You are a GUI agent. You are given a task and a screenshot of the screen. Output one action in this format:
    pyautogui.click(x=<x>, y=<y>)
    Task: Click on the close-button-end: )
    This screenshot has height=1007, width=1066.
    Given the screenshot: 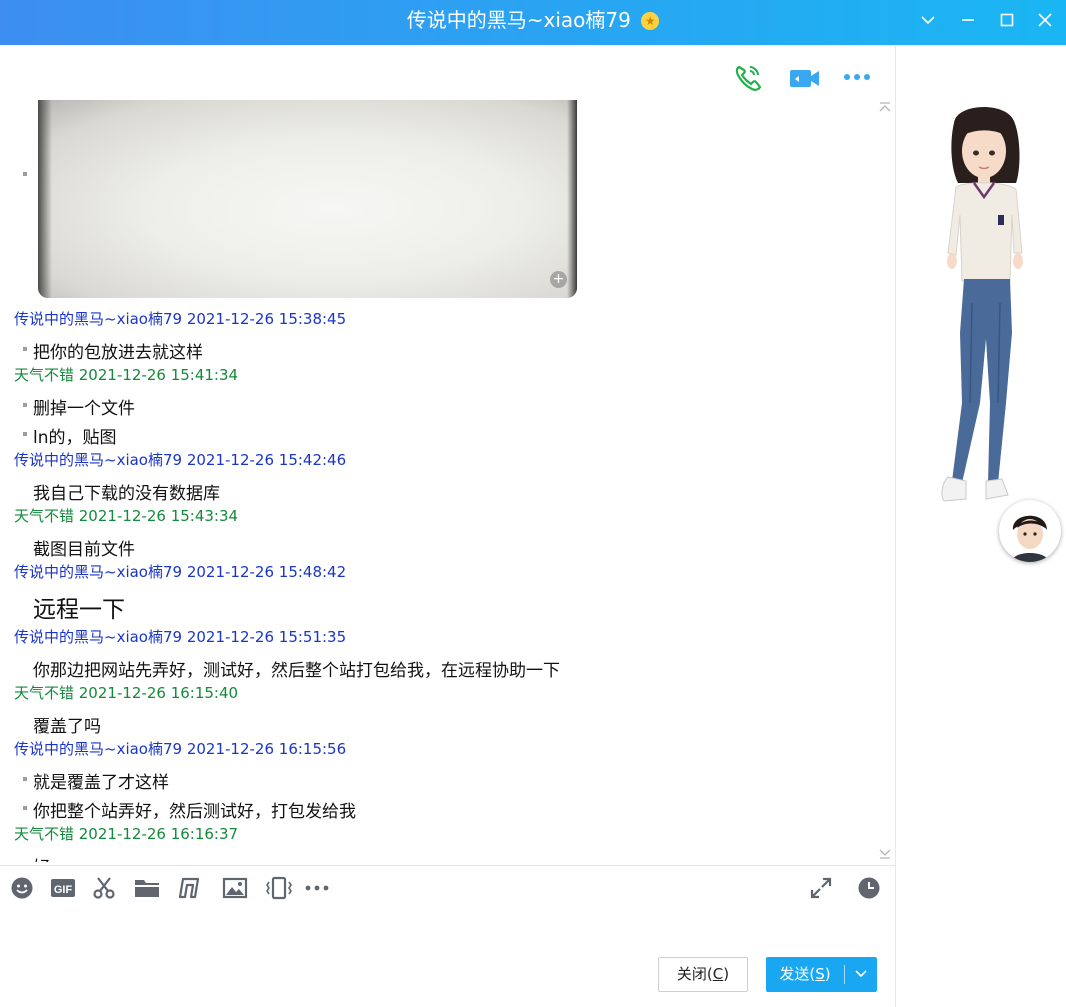 What is the action you would take?
    pyautogui.click(x=726, y=974)
    